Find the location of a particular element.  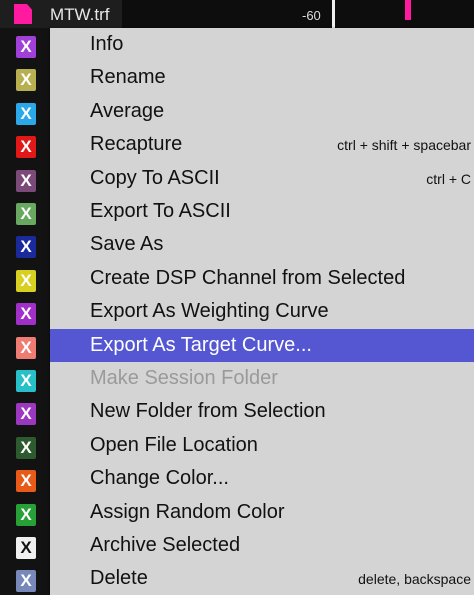

graph-trace-marker is located at coordinates (408, 10).